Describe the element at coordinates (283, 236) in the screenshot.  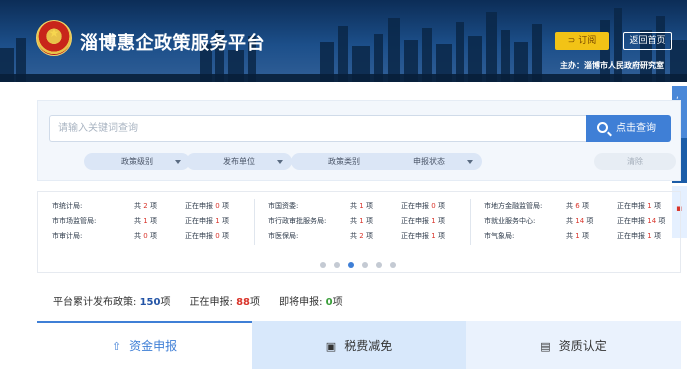
I see `dept-name: 市医保局:` at that location.